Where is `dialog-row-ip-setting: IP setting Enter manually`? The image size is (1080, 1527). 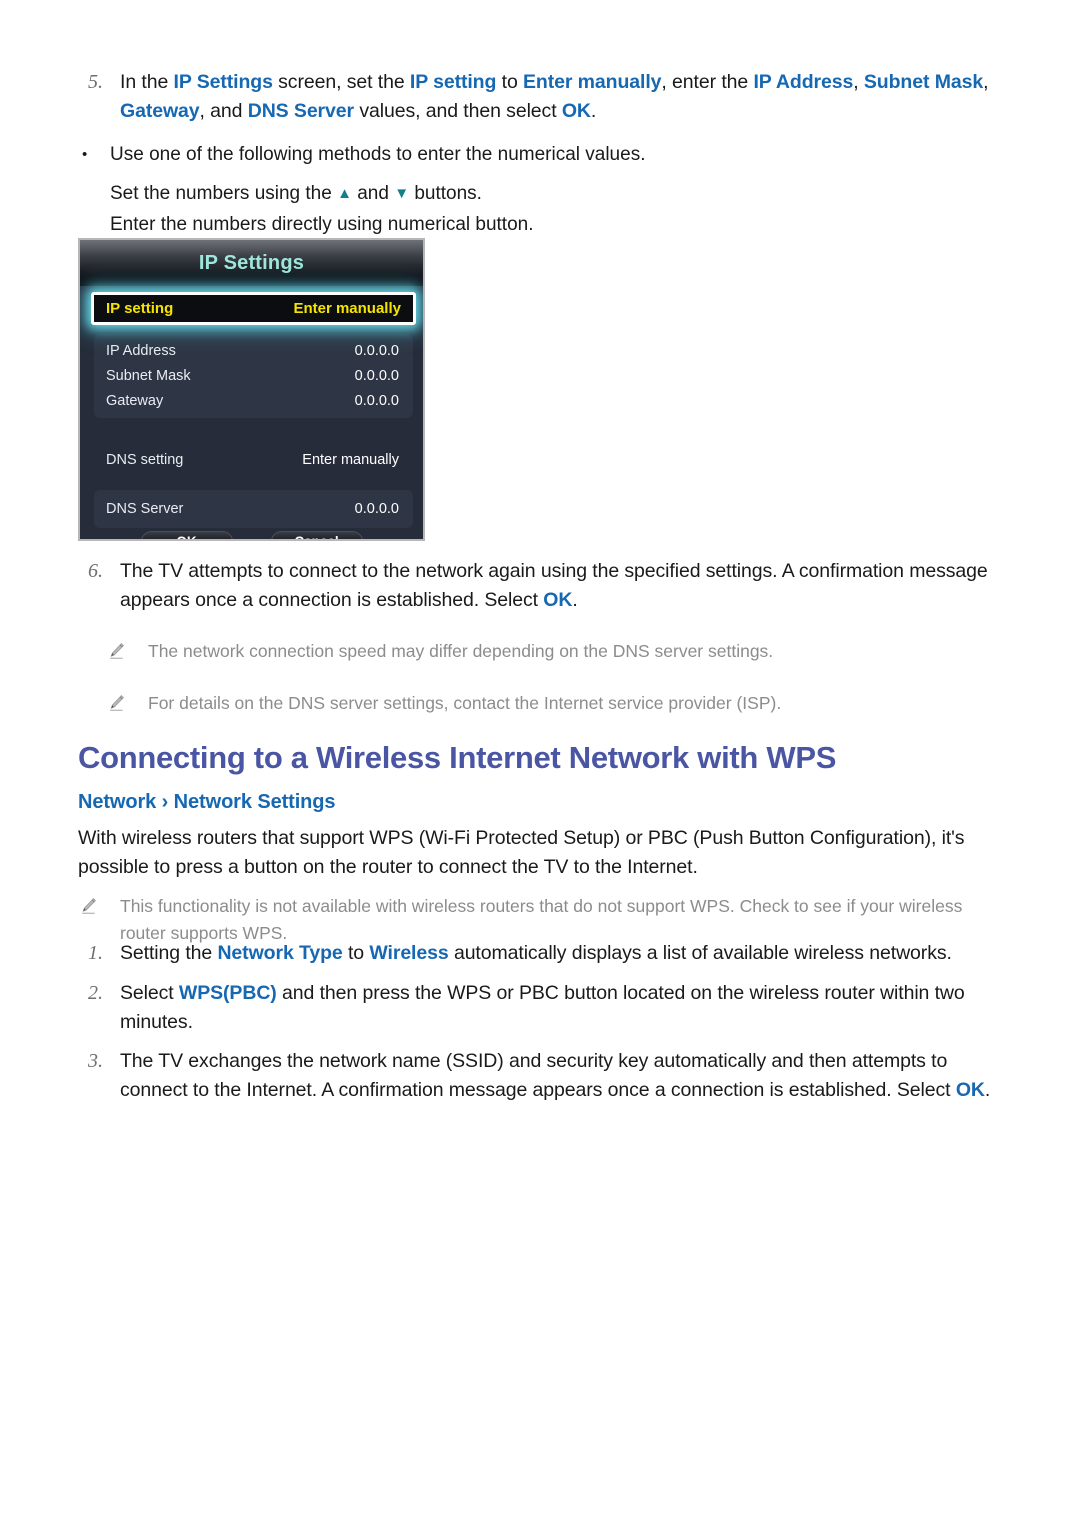 dialog-row-ip-setting: IP setting Enter manually is located at coordinates (253, 308).